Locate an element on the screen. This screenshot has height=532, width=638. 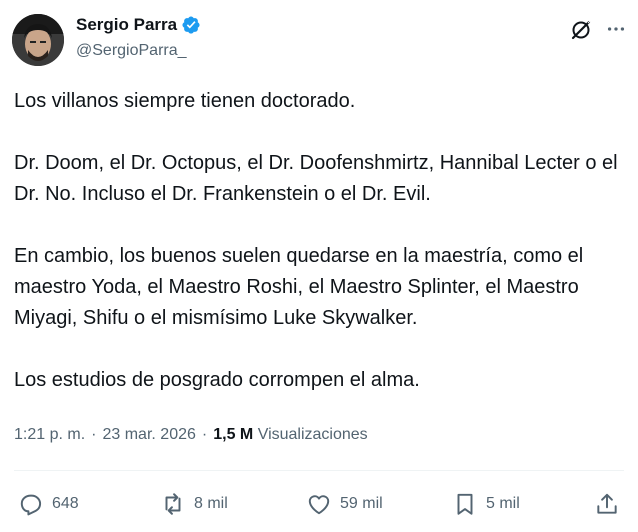
divider is located at coordinates (319, 470).